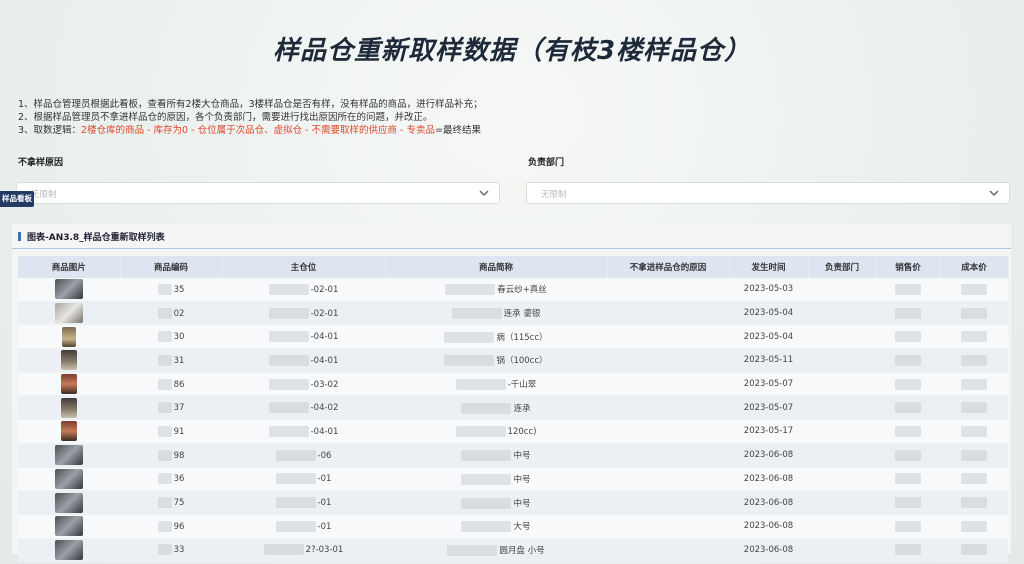 The height and width of the screenshot is (564, 1024). I want to click on table-row: 31 -04-01 锅（100cc） 2023-05-11, so click(513, 360).